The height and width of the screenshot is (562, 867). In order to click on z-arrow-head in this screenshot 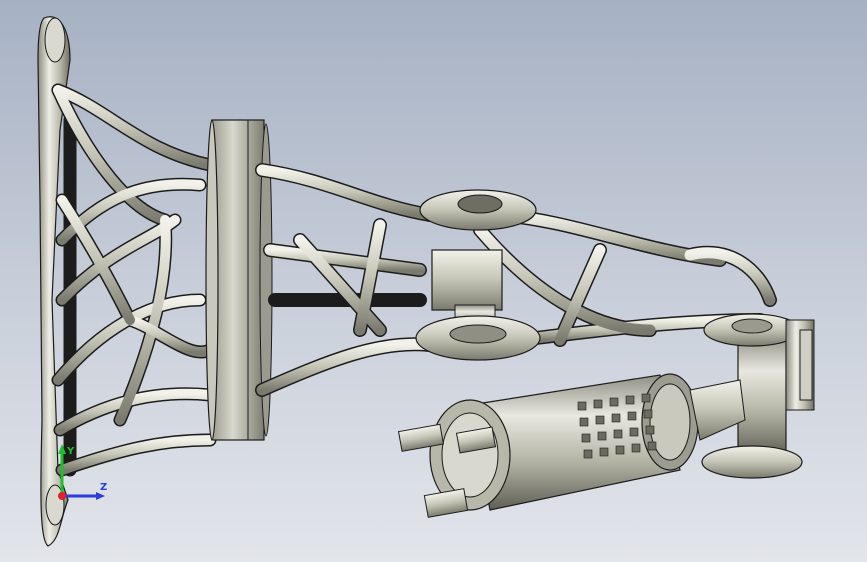, I will do `click(100, 496)`.